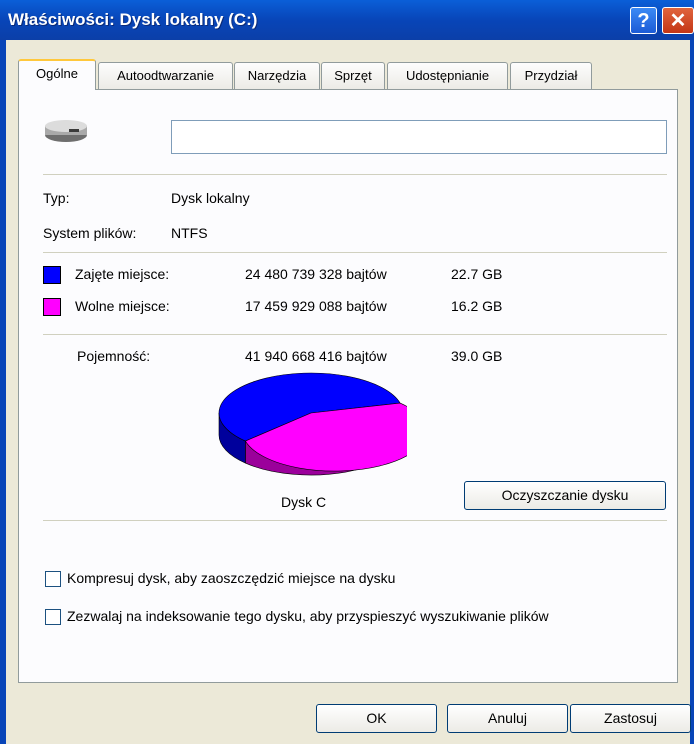  I want to click on title-bar: Właściwości: Dysk lokalny (C:) ? ✕, so click(347, 20).